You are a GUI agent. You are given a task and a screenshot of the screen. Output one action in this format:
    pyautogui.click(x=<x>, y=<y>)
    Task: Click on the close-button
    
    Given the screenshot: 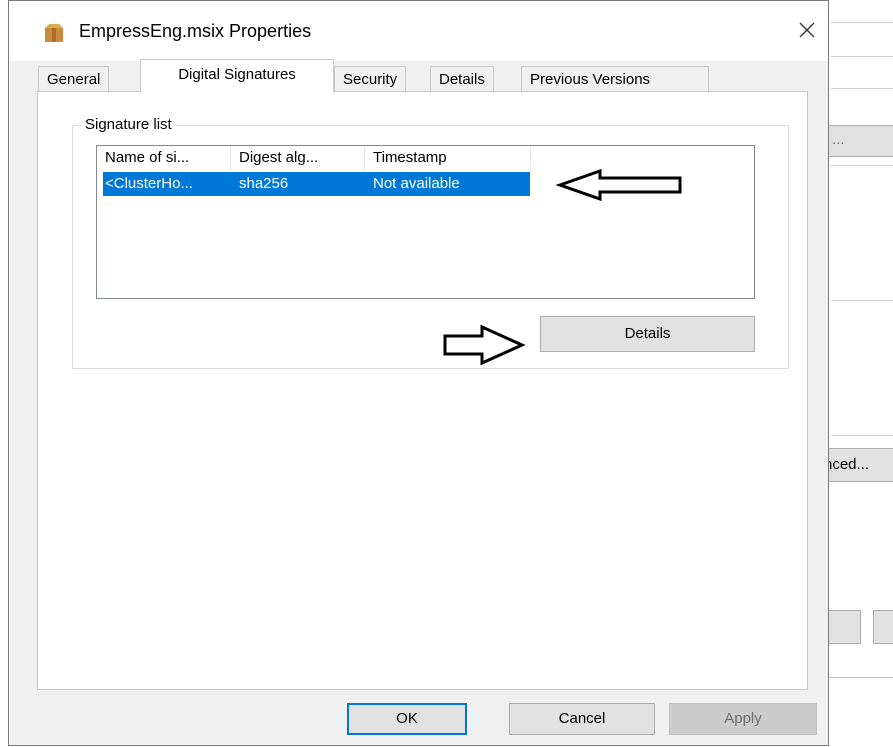 What is the action you would take?
    pyautogui.click(x=807, y=30)
    